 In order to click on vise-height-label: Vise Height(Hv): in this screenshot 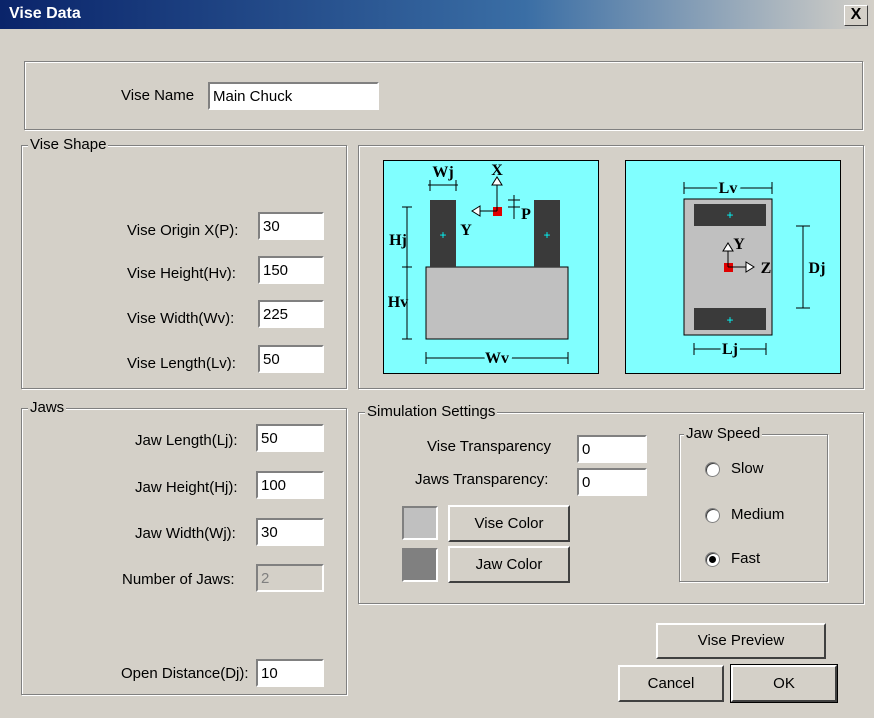, I will do `click(181, 273)`.